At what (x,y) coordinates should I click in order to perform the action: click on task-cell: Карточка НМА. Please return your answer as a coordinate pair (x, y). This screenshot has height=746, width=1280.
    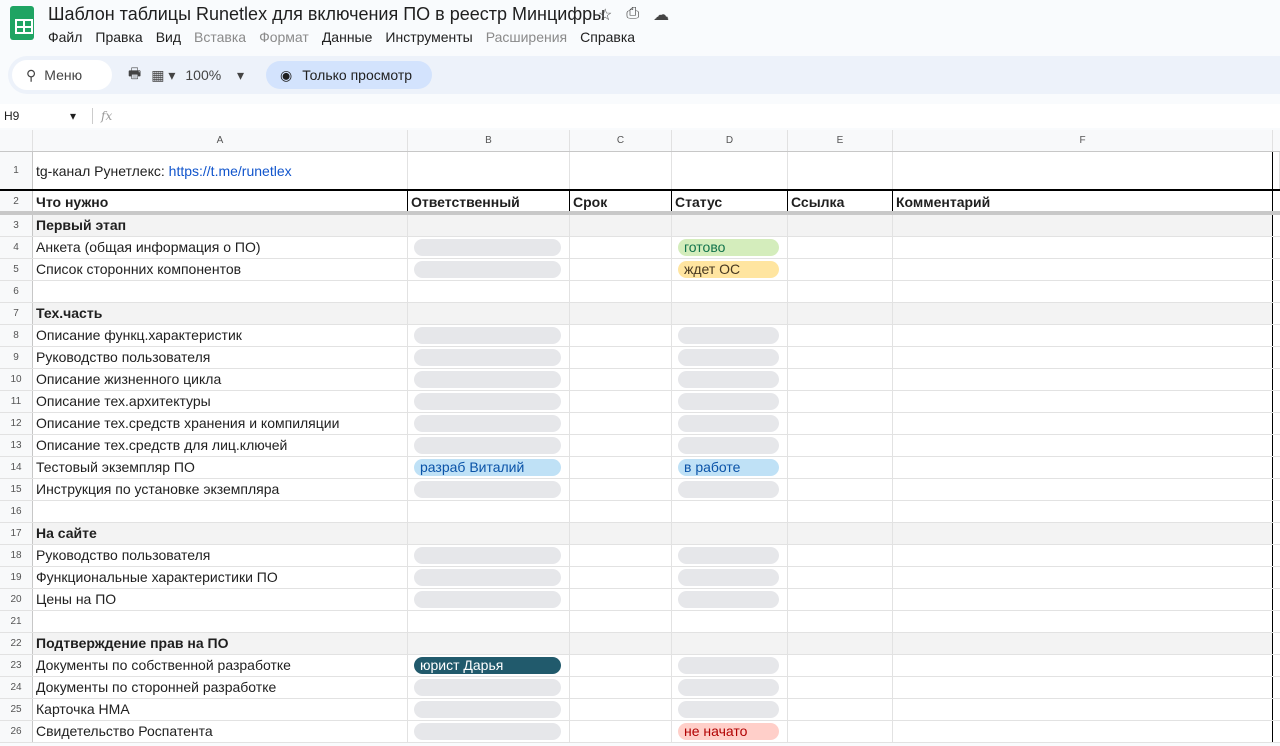
    Looking at the image, I should click on (220, 709).